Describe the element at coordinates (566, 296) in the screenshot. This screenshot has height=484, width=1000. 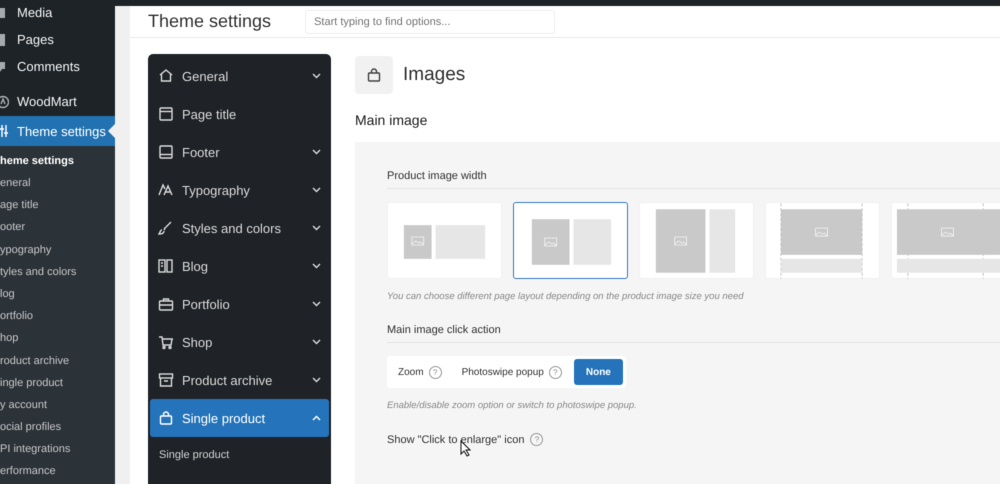
I see `hint-text: You can choose different page layout depending on the product image size you need` at that location.